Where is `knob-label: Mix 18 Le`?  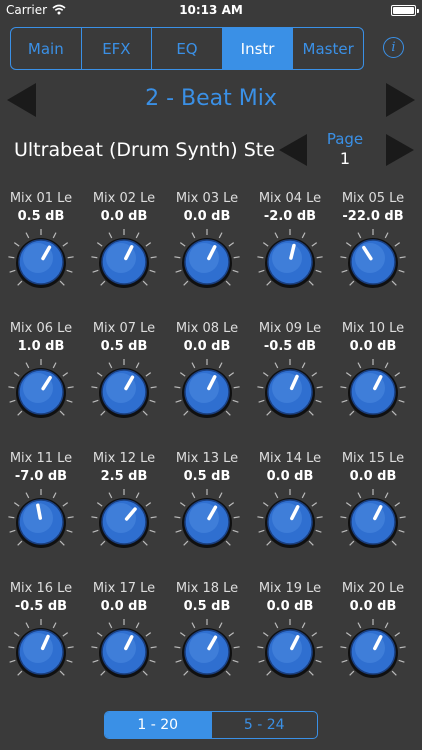
knob-label: Mix 18 Le is located at coordinates (207, 588).